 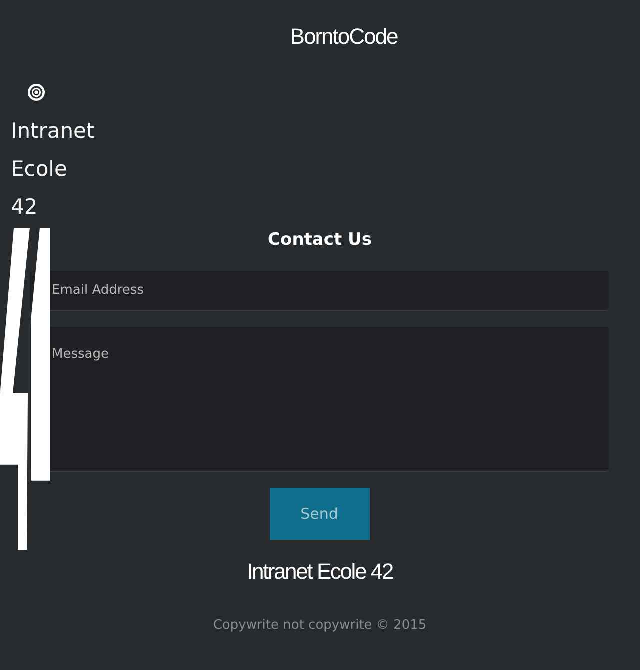 I want to click on site-title: BorntoCode, so click(x=344, y=37).